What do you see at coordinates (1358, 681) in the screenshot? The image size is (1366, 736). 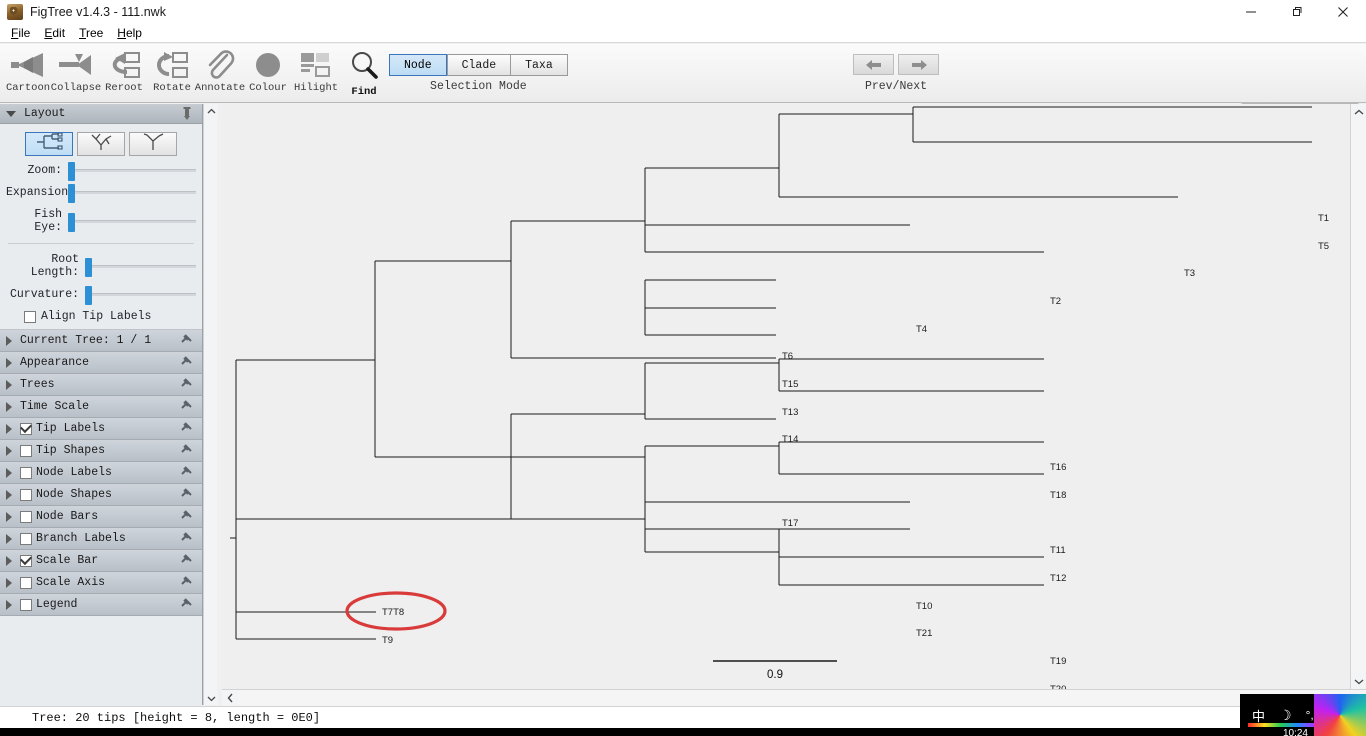 I see `tree-scroll-down-button` at bounding box center [1358, 681].